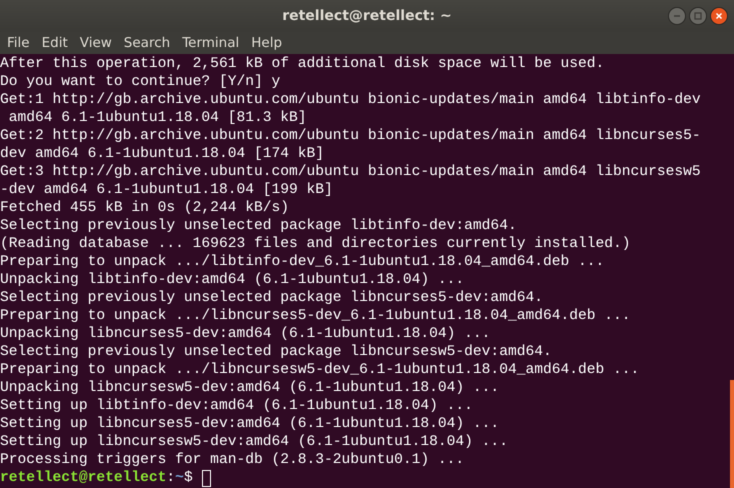 This screenshot has height=488, width=734. Describe the element at coordinates (145, 208) in the screenshot. I see `terminal-line: Fetched 455 kB in 0s (2,244 kB/s)` at that location.